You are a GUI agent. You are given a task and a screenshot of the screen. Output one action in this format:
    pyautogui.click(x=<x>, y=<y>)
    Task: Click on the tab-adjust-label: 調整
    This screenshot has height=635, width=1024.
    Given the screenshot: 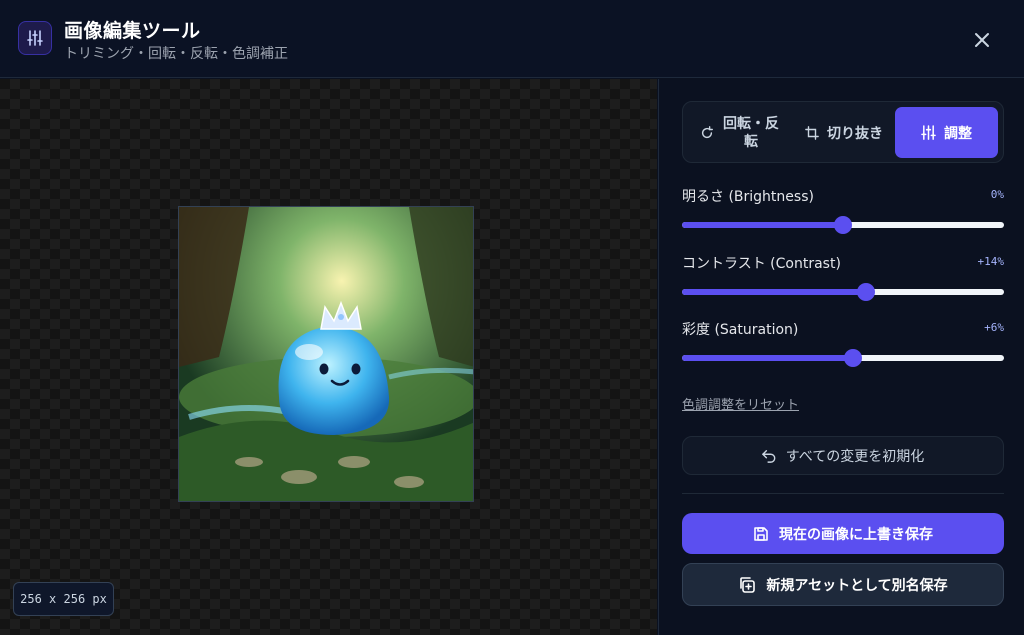 What is the action you would take?
    pyautogui.click(x=958, y=133)
    